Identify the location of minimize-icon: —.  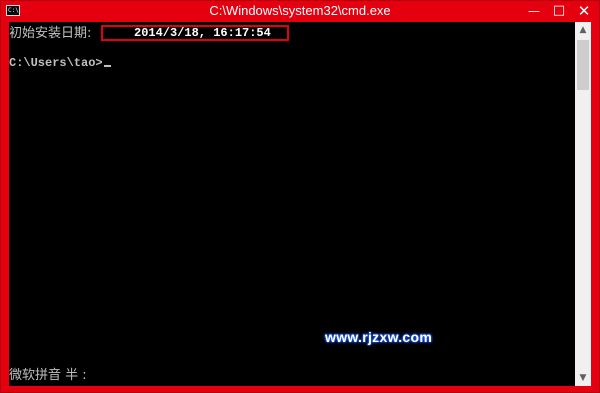
(534, 11).